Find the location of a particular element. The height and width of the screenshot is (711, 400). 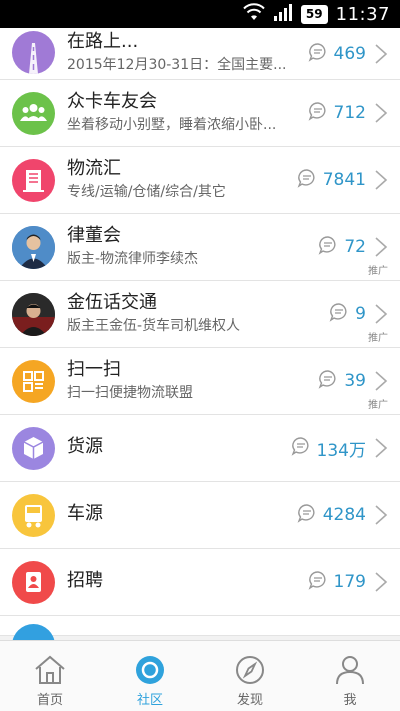

list-item: 物流汇 专线/运输/仓储/综合/其它 7841 is located at coordinates (200, 180).